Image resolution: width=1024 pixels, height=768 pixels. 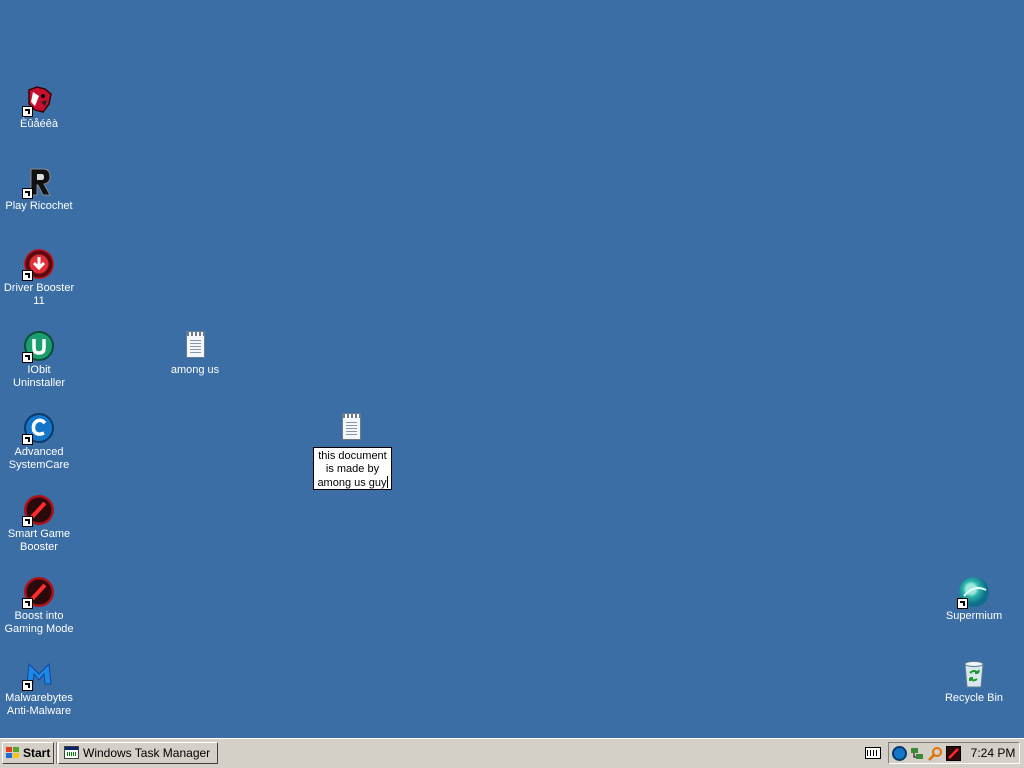 I want to click on system-tray: 7:24 PM, so click(x=954, y=753).